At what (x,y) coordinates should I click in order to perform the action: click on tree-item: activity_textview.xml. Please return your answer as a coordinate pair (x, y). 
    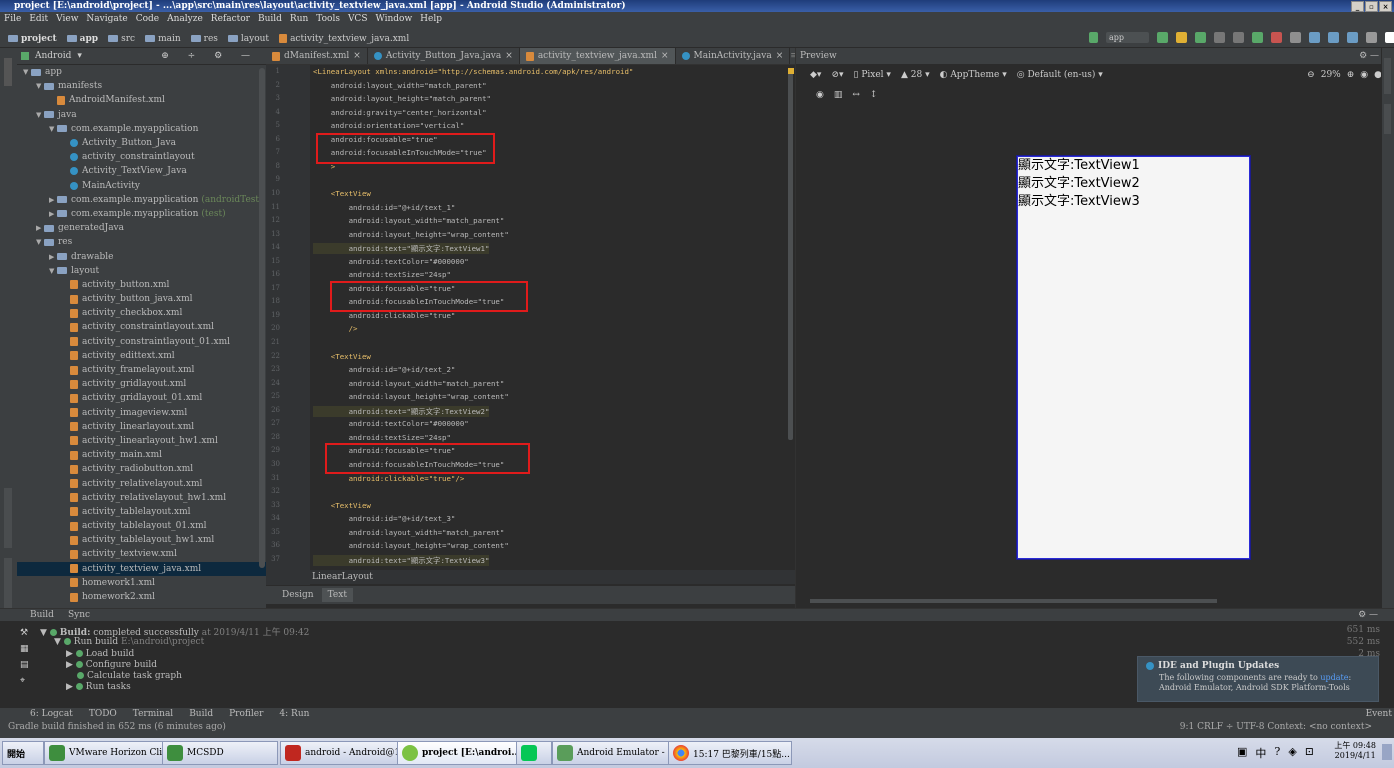
    Looking at the image, I should click on (141, 554).